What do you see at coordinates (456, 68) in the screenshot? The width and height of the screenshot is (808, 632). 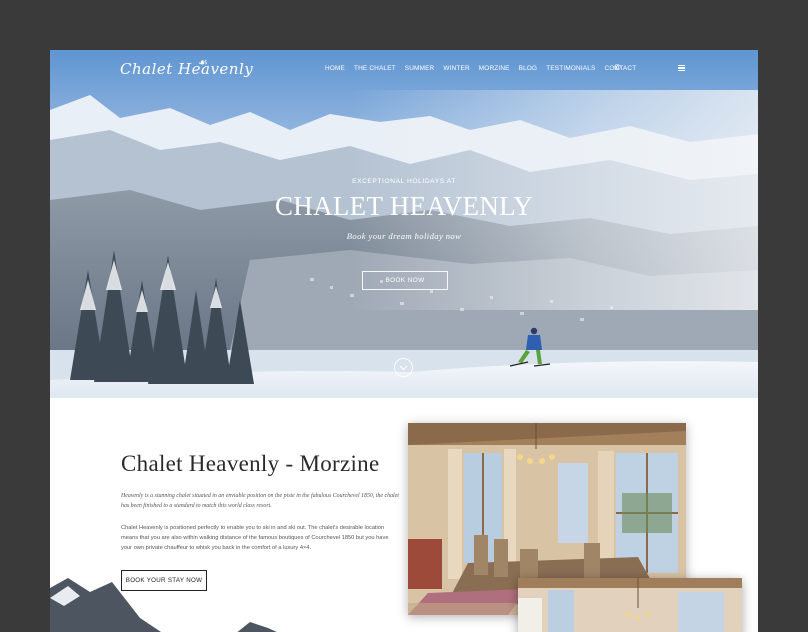 I see `nav-item-winter: WINTER` at bounding box center [456, 68].